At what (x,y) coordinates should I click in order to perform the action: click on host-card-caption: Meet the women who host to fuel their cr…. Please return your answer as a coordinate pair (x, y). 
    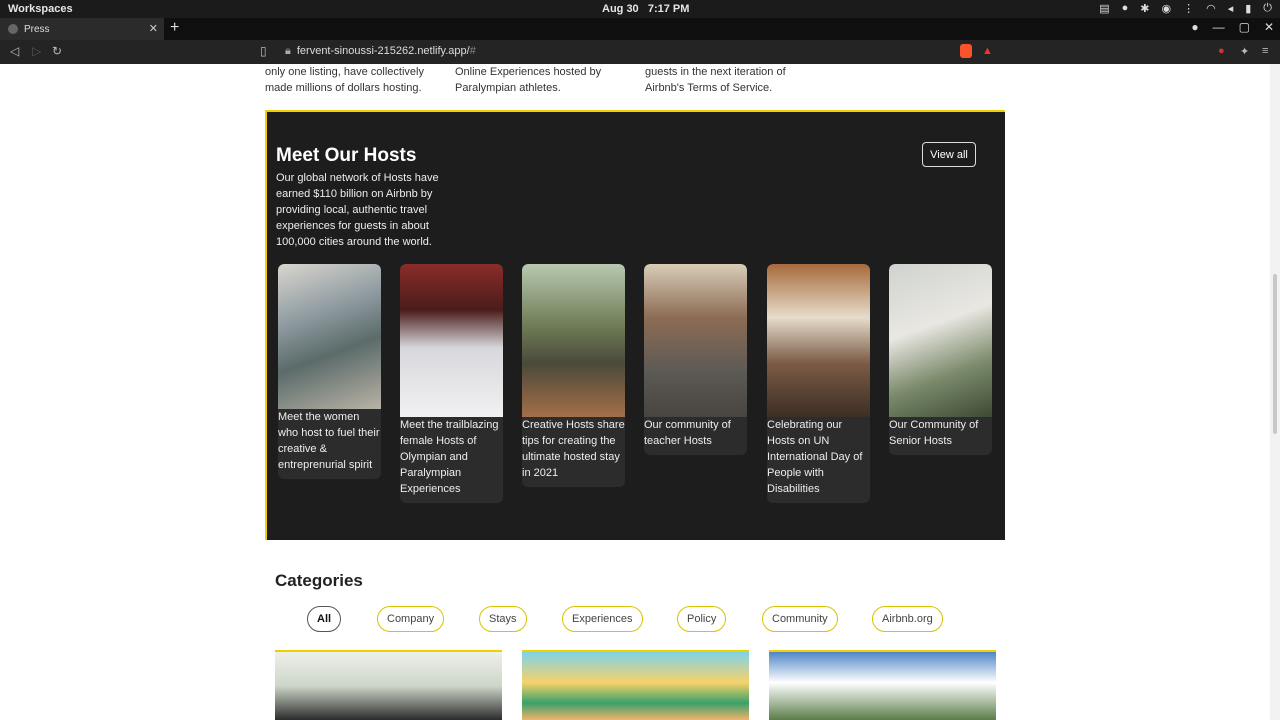
    Looking at the image, I should click on (329, 441).